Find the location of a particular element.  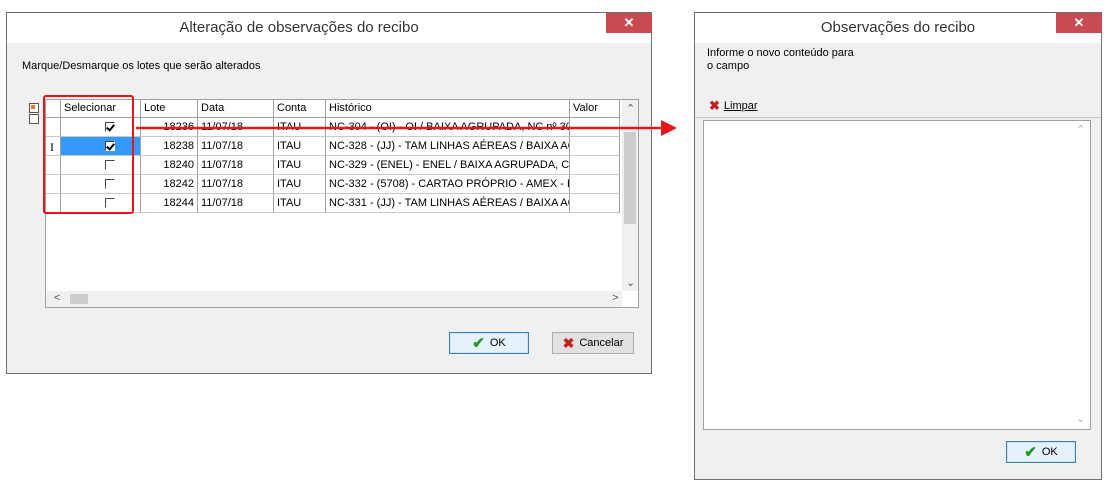

limpar-button: ✖ Limpar is located at coordinates (733, 106).